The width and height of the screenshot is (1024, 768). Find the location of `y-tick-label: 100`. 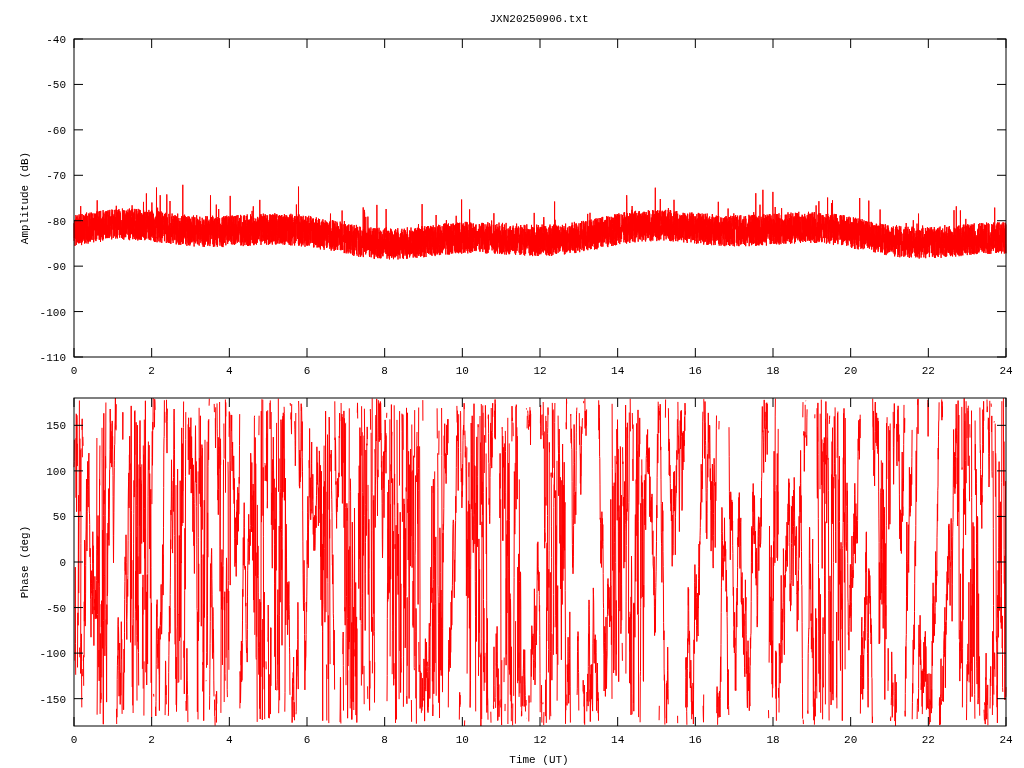

y-tick-label: 100 is located at coordinates (56, 471).